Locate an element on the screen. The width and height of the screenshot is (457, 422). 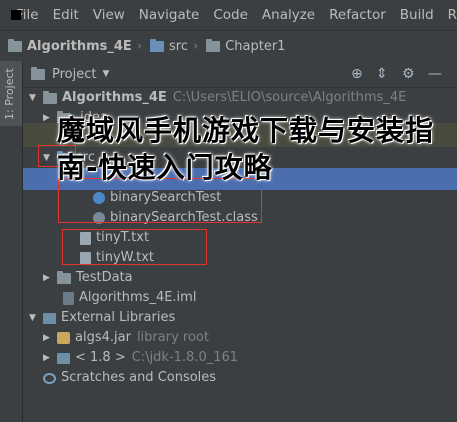
tree-row-jdk: ▶ < 1.8 > C:\jdk-1.8.0_161 is located at coordinates (140, 358).